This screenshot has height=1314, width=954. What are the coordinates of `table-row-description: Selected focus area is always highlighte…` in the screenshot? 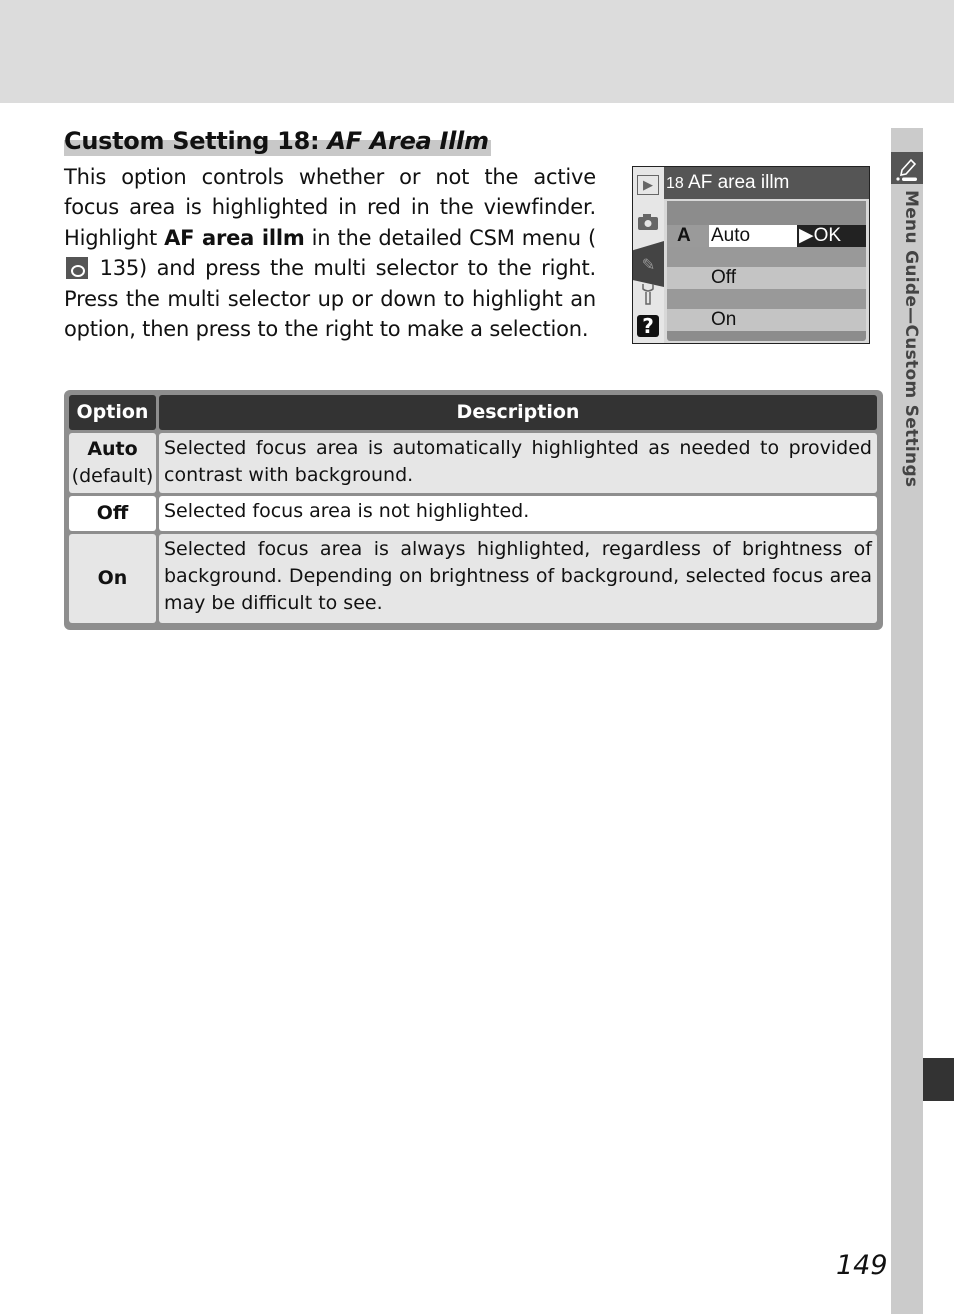 It's located at (518, 578).